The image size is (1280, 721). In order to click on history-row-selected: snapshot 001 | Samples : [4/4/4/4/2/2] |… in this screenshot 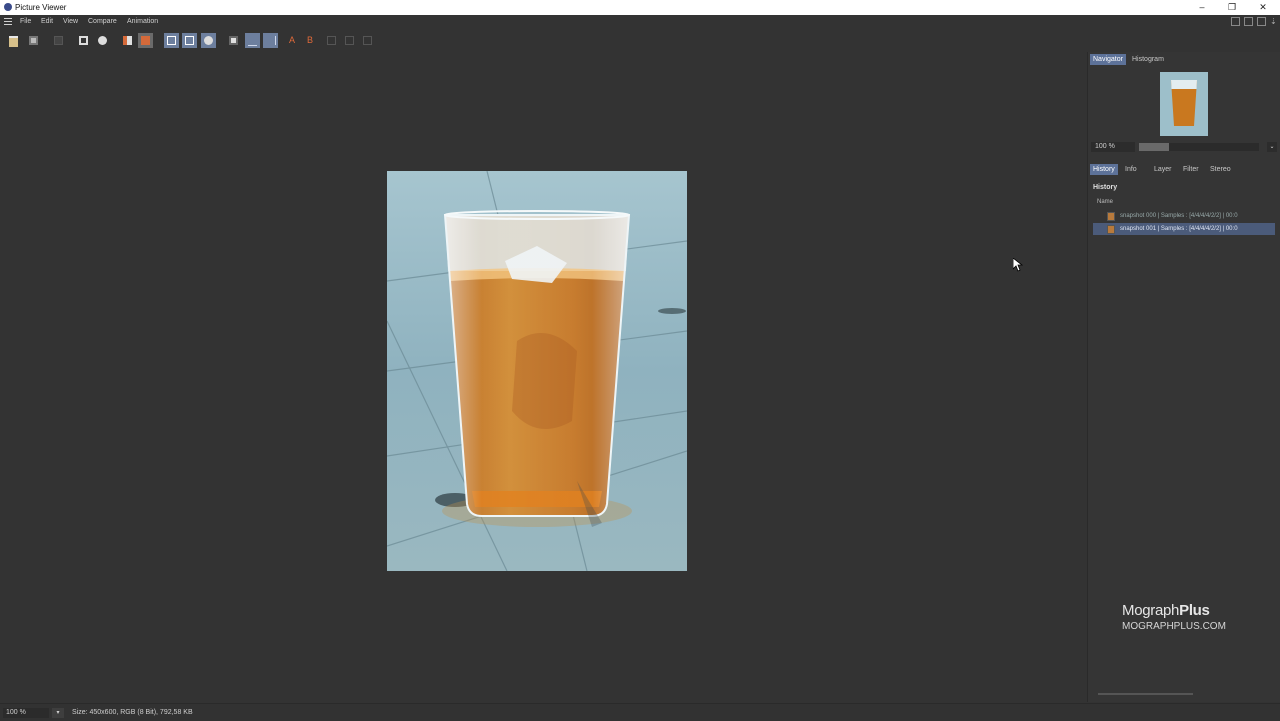, I will do `click(1184, 229)`.